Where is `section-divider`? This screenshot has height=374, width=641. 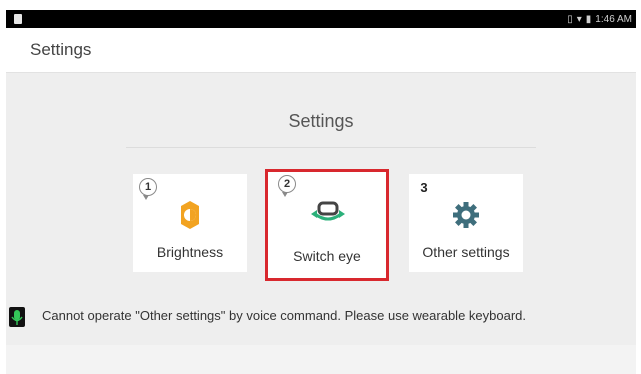 section-divider is located at coordinates (331, 147).